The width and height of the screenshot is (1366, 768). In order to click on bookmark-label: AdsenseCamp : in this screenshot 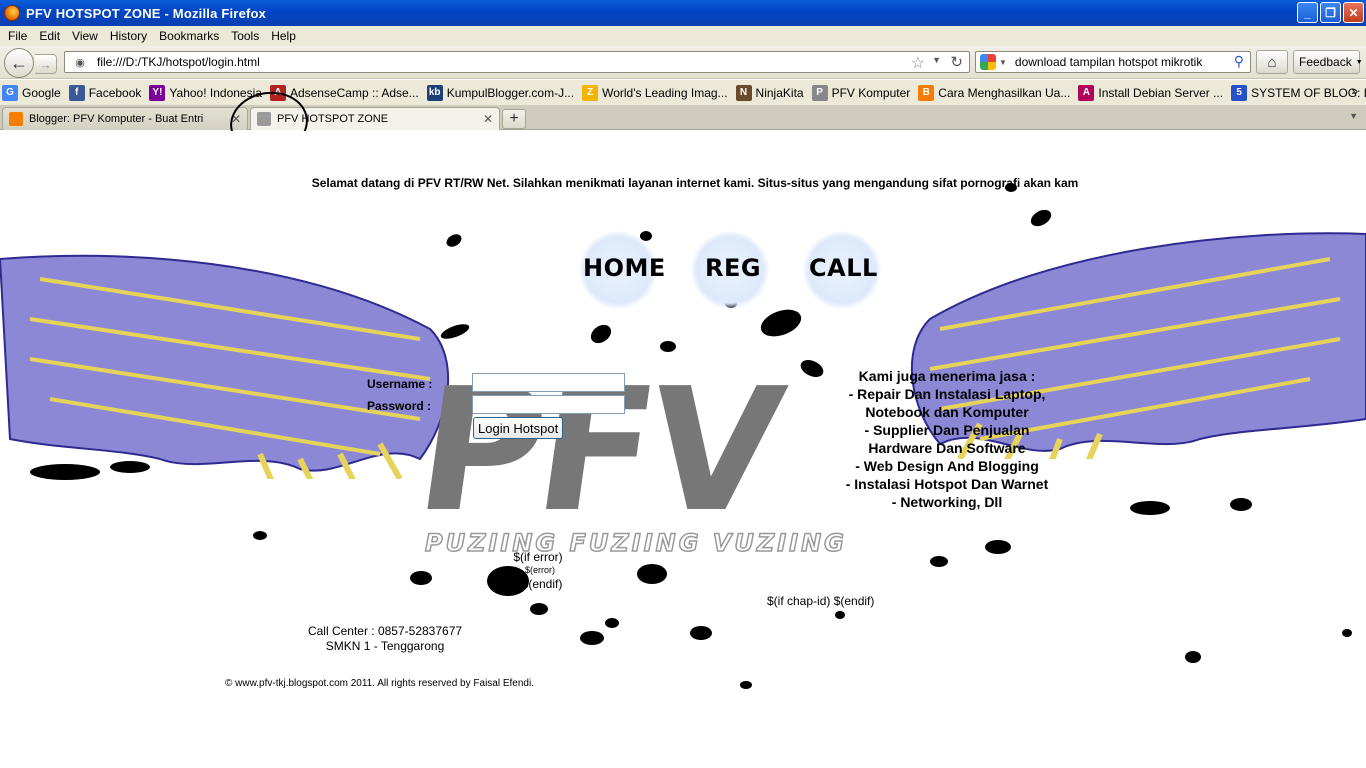, I will do `click(354, 92)`.